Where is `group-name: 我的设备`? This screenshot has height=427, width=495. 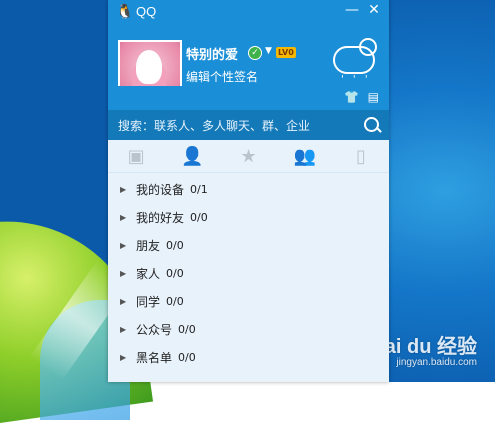
group-name: 我的设备 is located at coordinates (160, 189).